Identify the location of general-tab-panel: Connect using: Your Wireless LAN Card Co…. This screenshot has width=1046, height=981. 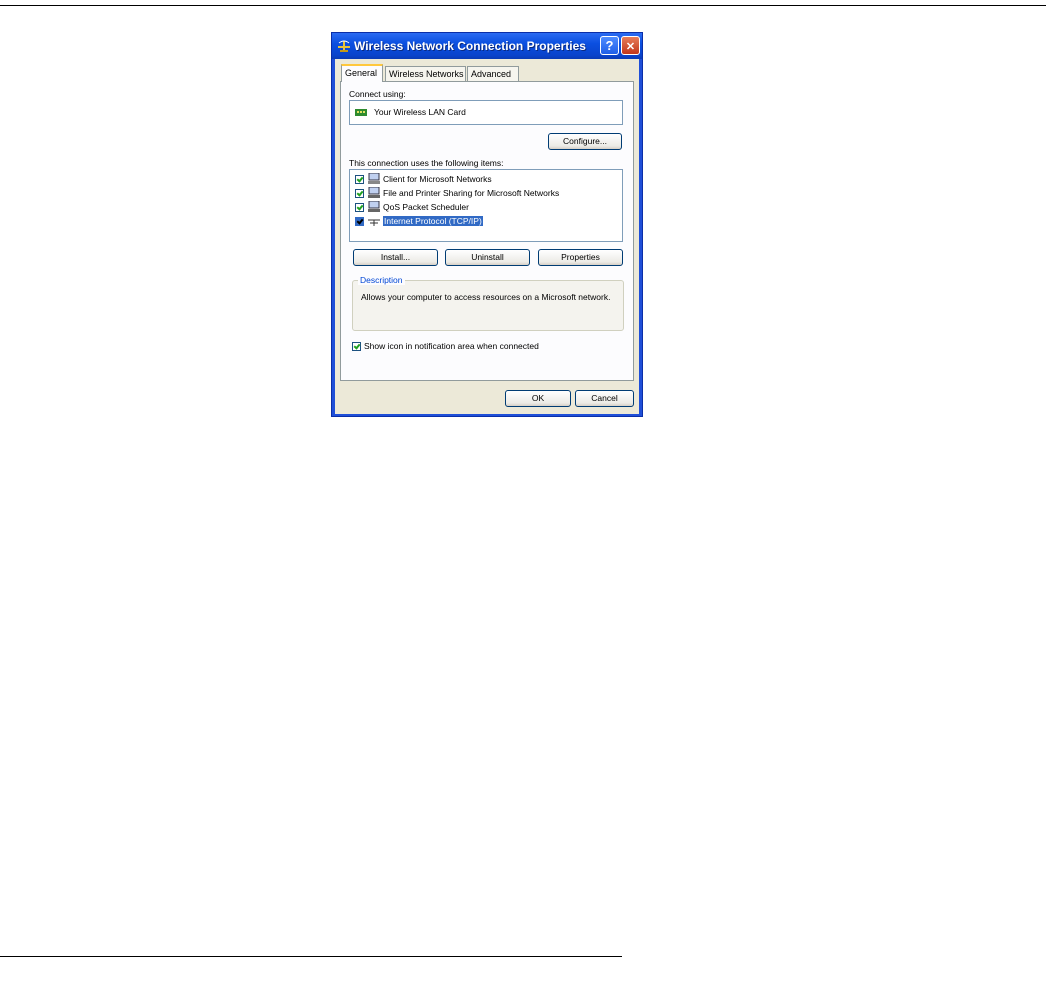
(487, 231).